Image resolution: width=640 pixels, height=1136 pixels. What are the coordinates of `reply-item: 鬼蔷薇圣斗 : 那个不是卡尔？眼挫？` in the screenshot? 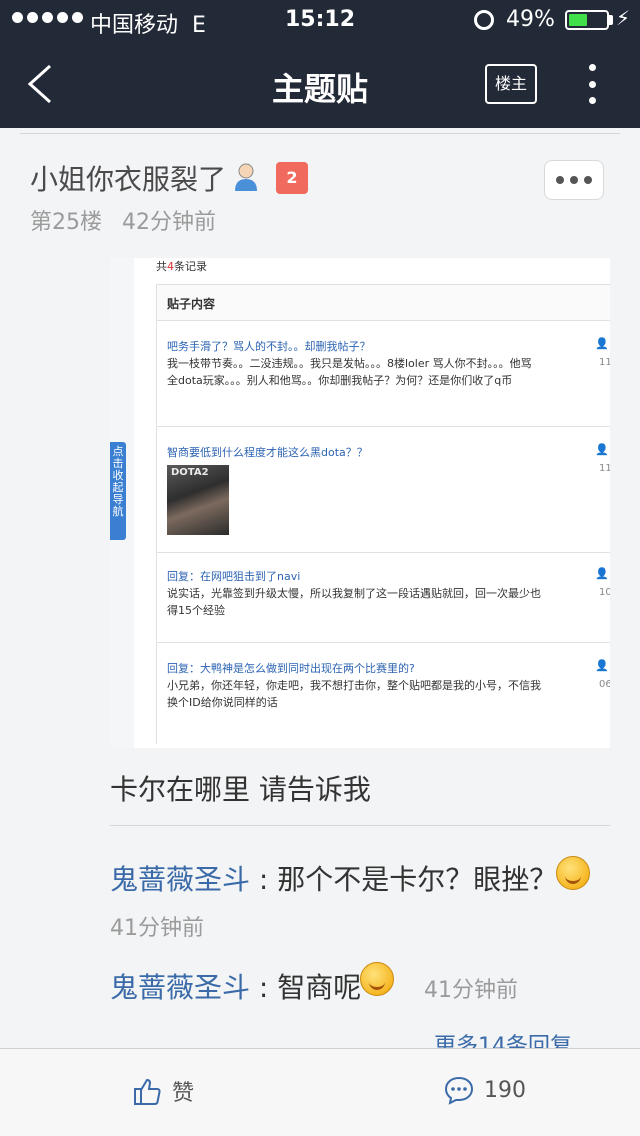 It's located at (334, 879).